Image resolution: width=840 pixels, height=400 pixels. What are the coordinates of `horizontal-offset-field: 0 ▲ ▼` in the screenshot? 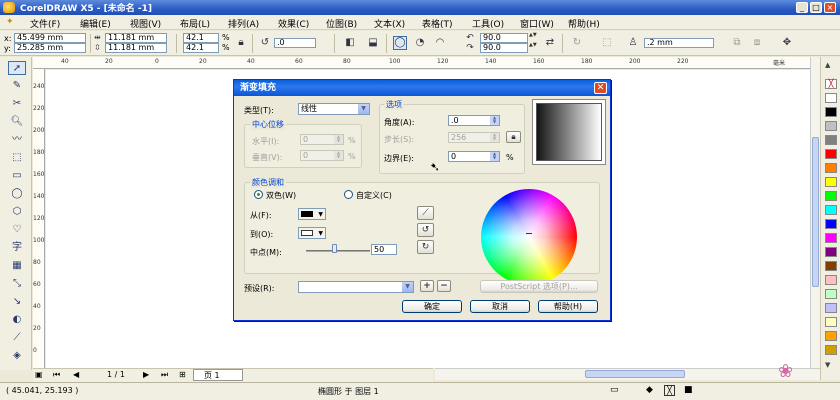 It's located at (322, 139).